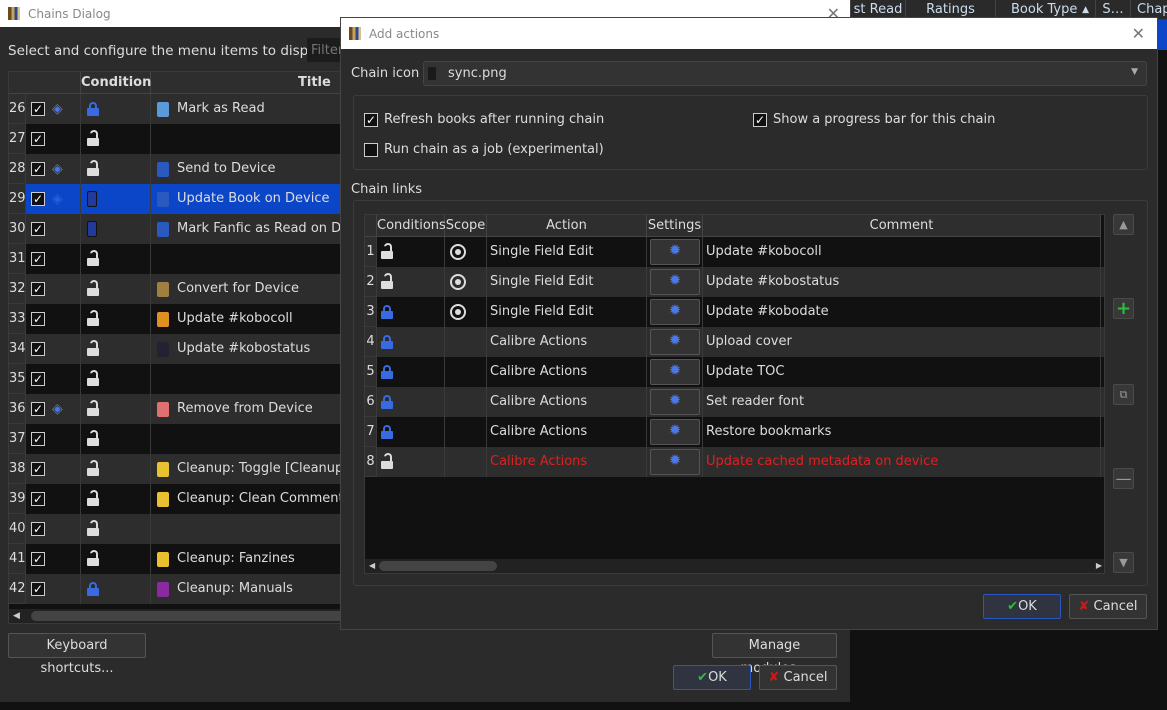 Image resolution: width=1167 pixels, height=710 pixels. Describe the element at coordinates (178, 109) in the screenshot. I see `menu-item-row: 26 ✓ ◈ Mark as Read` at that location.